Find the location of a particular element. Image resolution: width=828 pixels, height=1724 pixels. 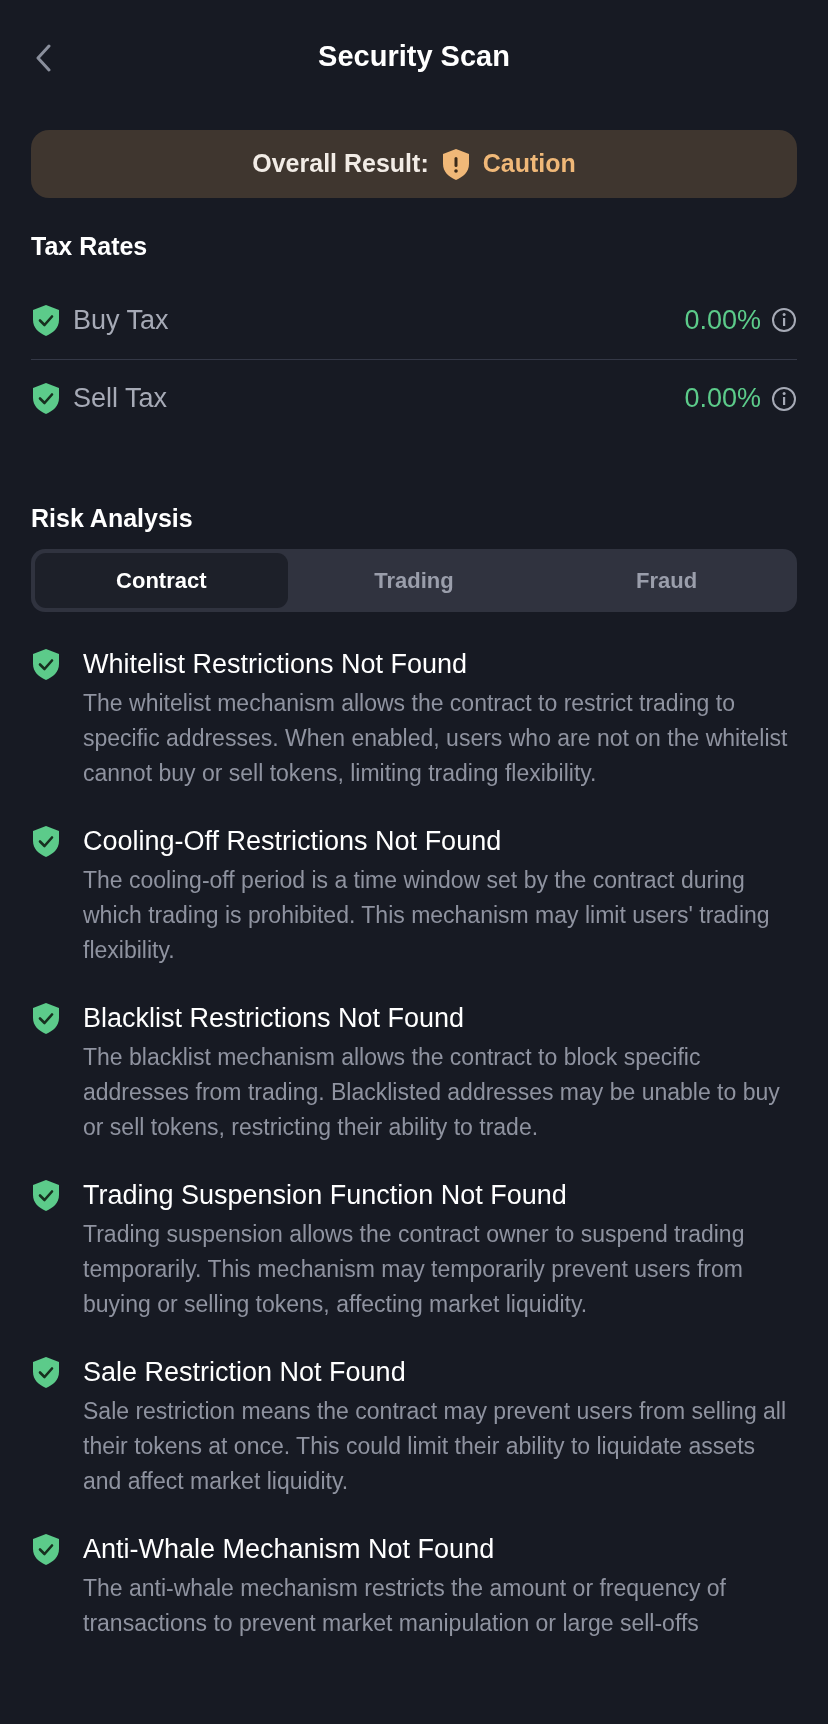

risk-title: Whitelist Restrictions Not Found is located at coordinates (276, 664).